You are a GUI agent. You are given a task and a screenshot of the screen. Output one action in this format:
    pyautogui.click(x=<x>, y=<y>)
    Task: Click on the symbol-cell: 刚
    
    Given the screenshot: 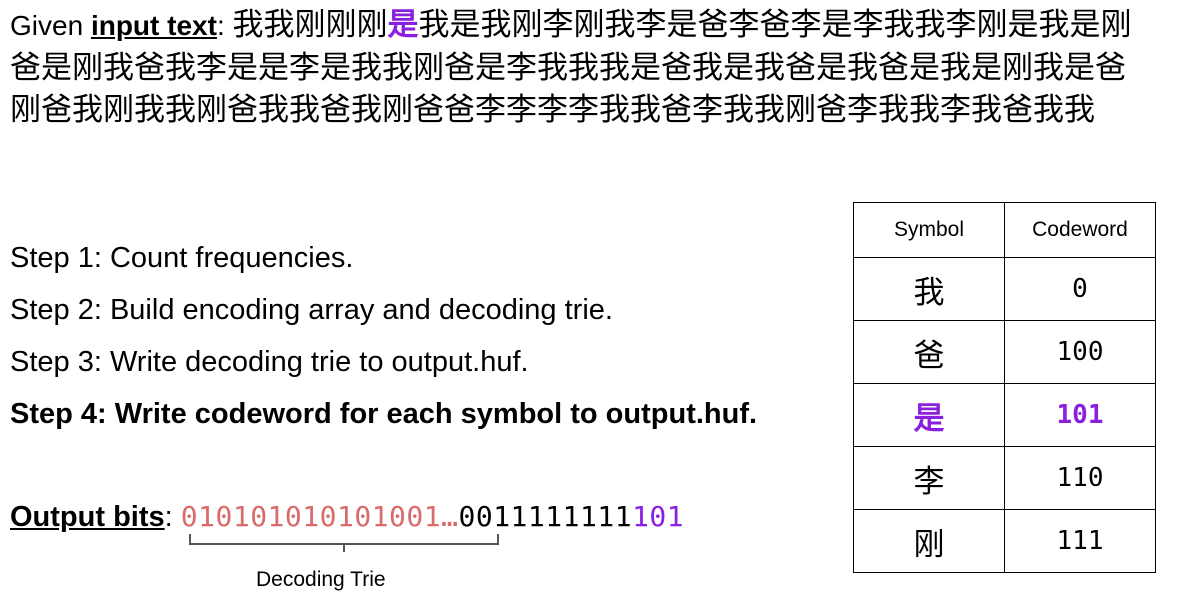 What is the action you would take?
    pyautogui.click(x=929, y=541)
    